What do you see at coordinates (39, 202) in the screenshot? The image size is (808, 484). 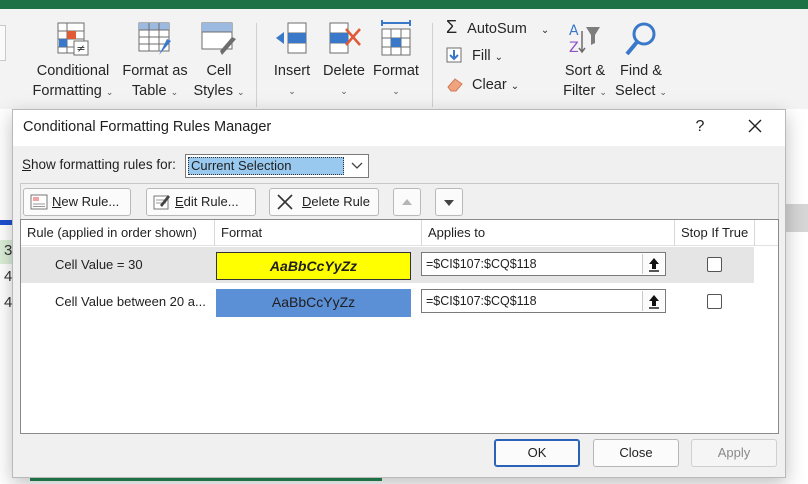 I see `new-rule-icon` at bounding box center [39, 202].